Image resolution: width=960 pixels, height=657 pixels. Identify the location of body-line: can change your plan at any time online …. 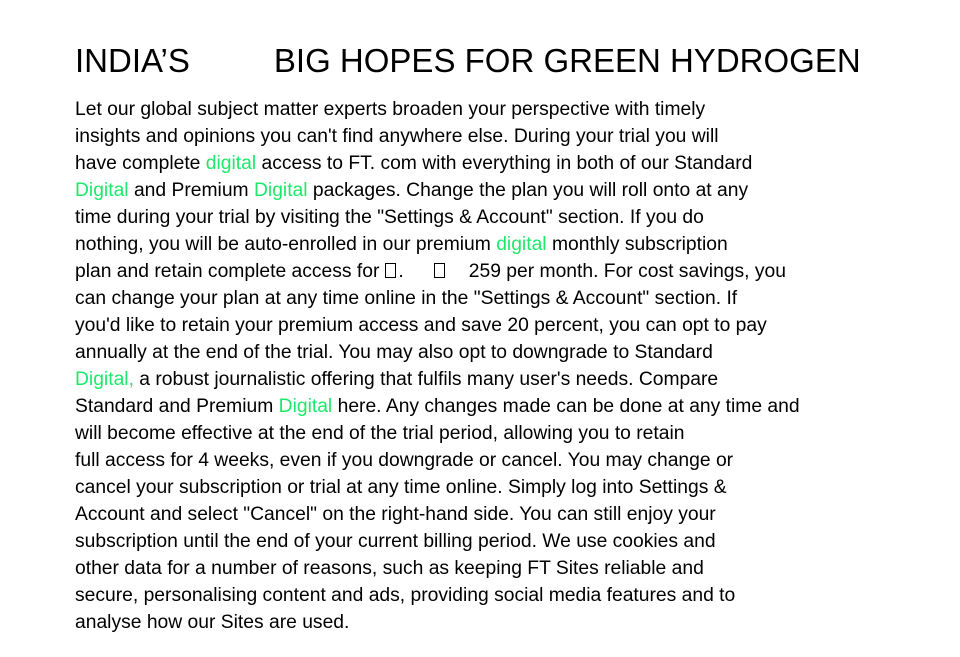
(505, 298).